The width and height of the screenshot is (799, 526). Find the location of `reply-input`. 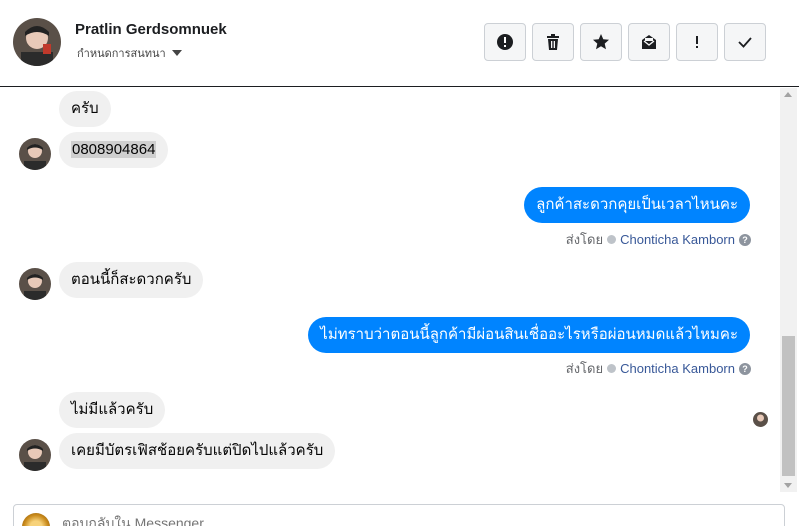

reply-input is located at coordinates (362, 520).